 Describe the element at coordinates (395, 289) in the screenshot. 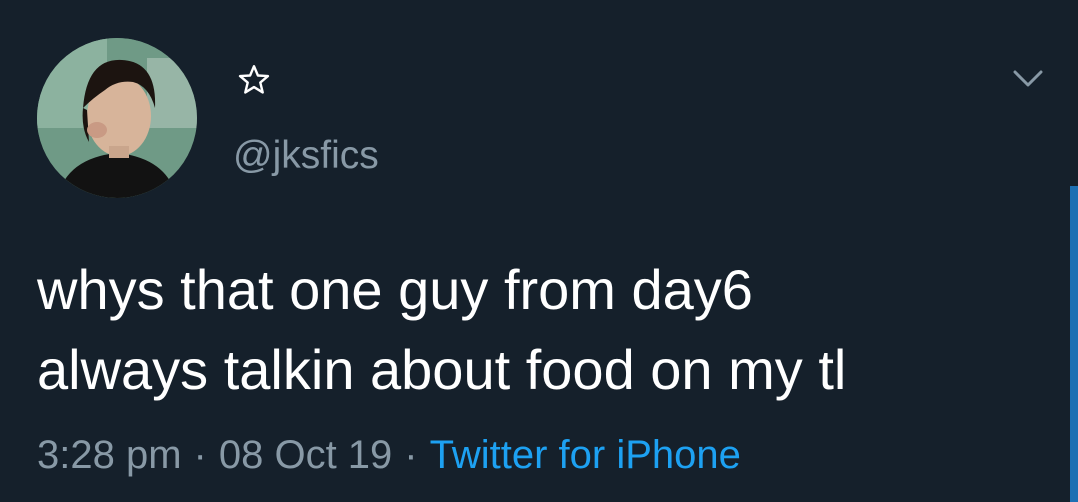

I see `tweet-text-line: whys that one guy from day6` at that location.